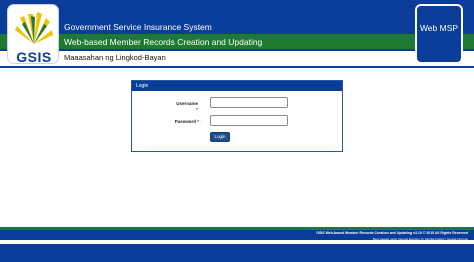 Image resolution: width=474 pixels, height=262 pixels. I want to click on login-button: Login, so click(220, 137).